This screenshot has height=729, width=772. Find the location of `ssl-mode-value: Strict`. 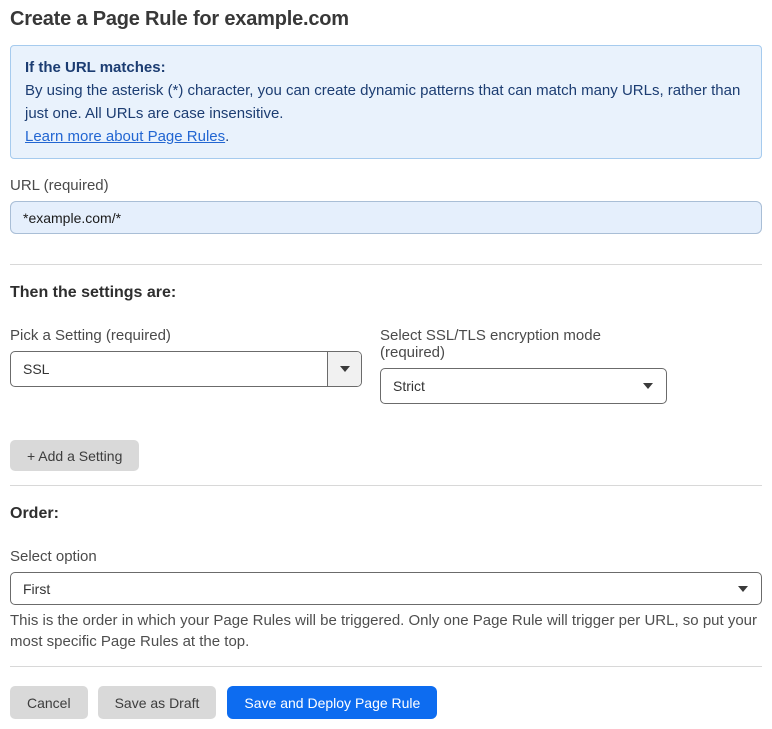

ssl-mode-value: Strict is located at coordinates (409, 386).